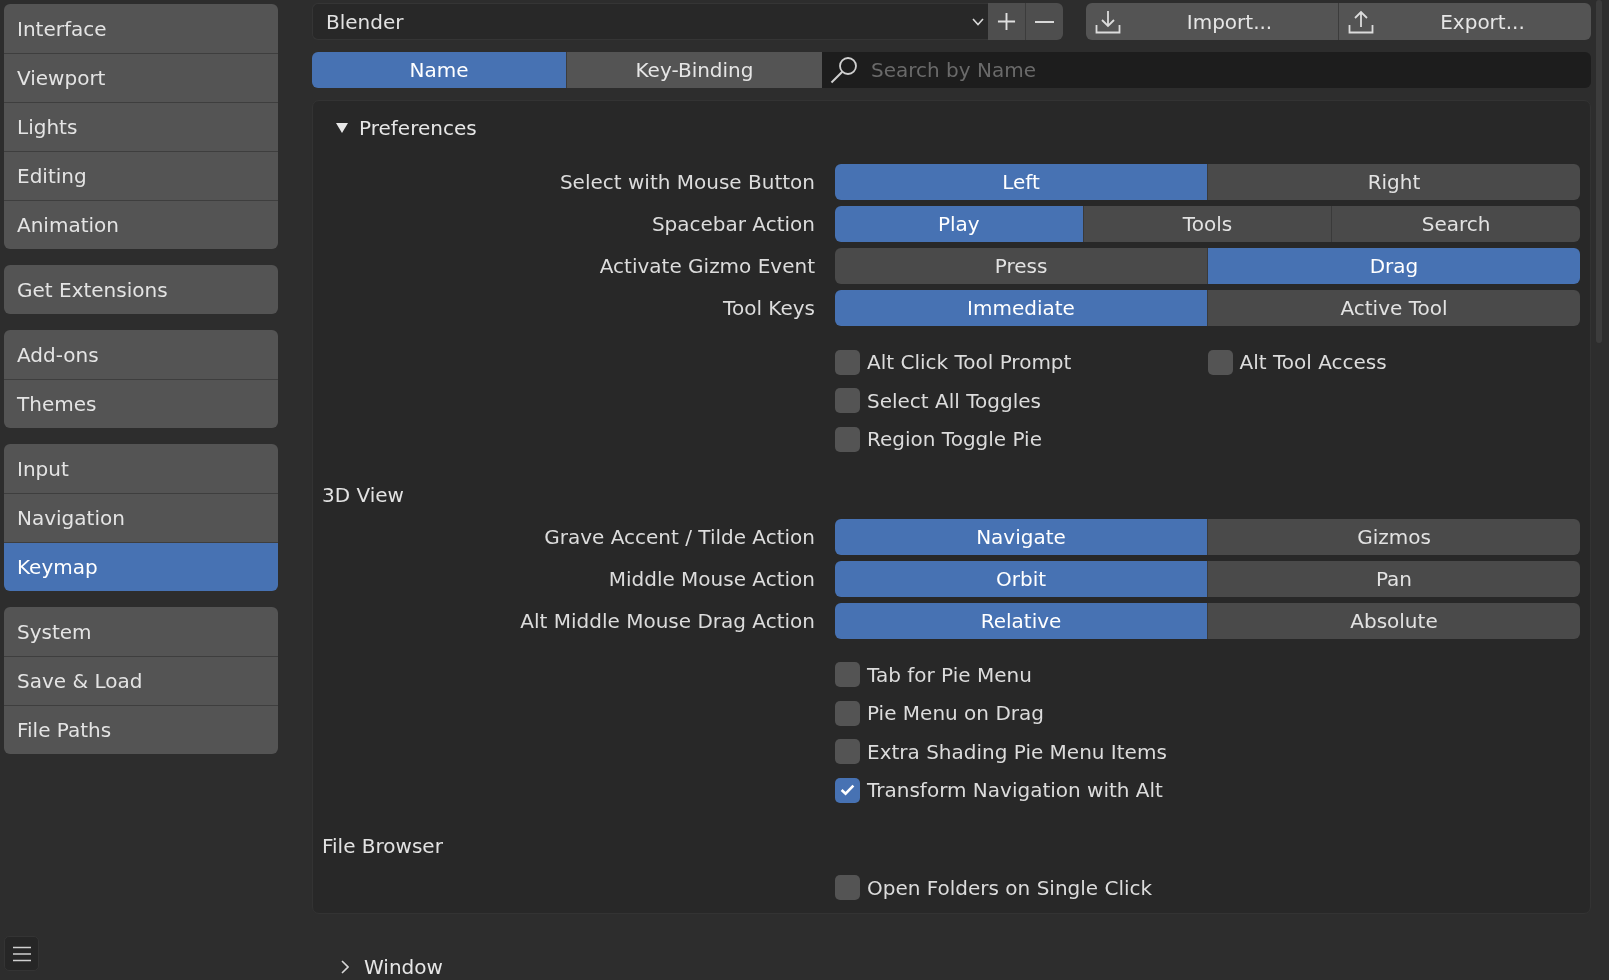 The width and height of the screenshot is (1609, 980). What do you see at coordinates (1455, 224) in the screenshot?
I see `option-button: Search` at bounding box center [1455, 224].